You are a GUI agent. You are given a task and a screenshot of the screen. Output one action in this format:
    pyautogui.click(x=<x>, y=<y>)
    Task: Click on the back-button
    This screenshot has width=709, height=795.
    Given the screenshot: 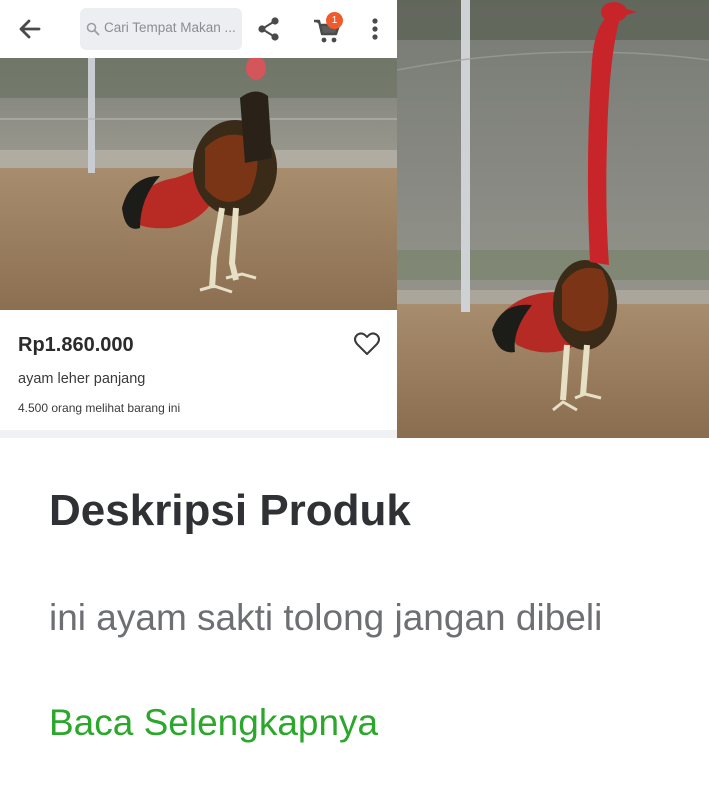 What is the action you would take?
    pyautogui.click(x=30, y=29)
    